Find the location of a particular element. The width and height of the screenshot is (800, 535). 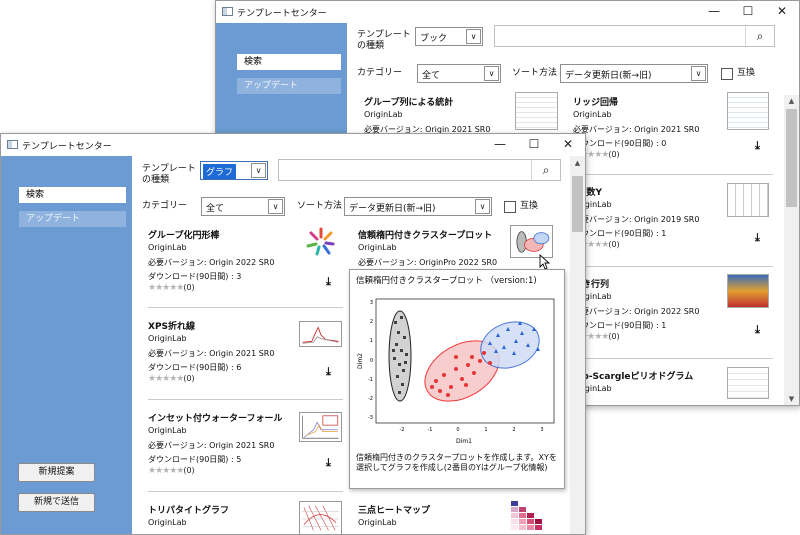

front-titlebar: テンプレートセンター — ☐ ✕ is located at coordinates (293, 145).